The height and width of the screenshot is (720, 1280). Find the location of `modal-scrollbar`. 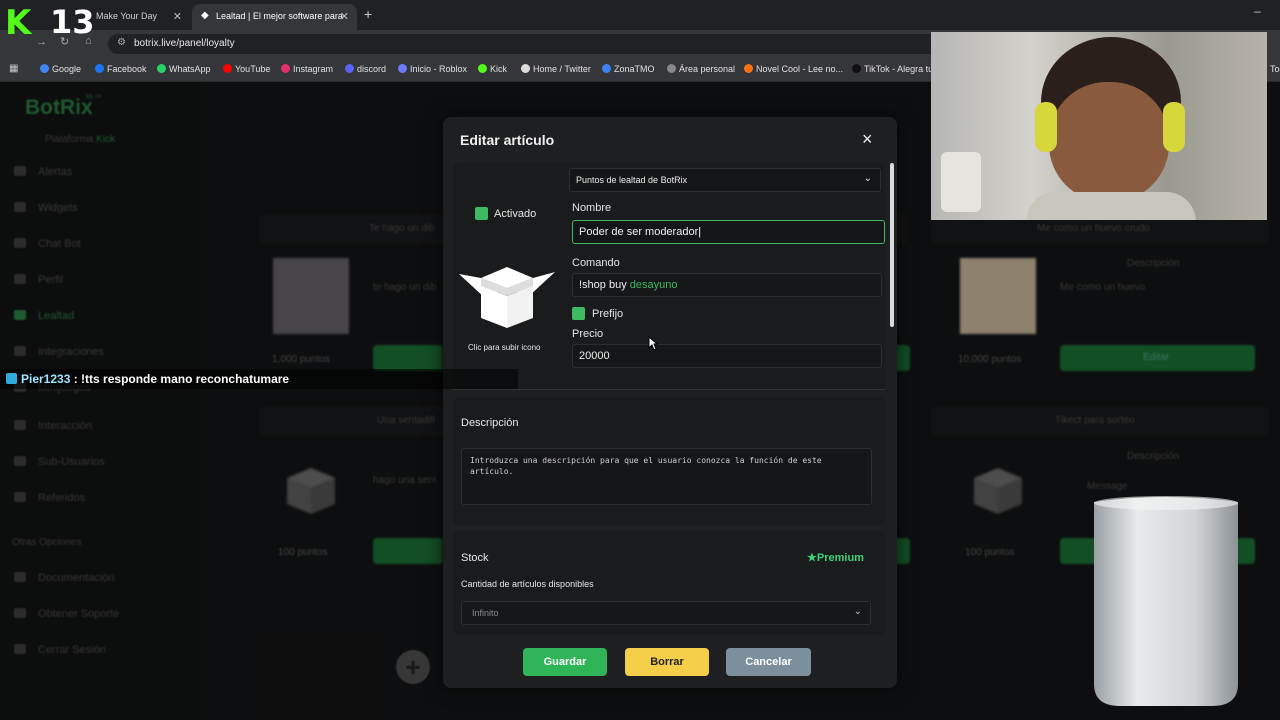

modal-scrollbar is located at coordinates (892, 245).